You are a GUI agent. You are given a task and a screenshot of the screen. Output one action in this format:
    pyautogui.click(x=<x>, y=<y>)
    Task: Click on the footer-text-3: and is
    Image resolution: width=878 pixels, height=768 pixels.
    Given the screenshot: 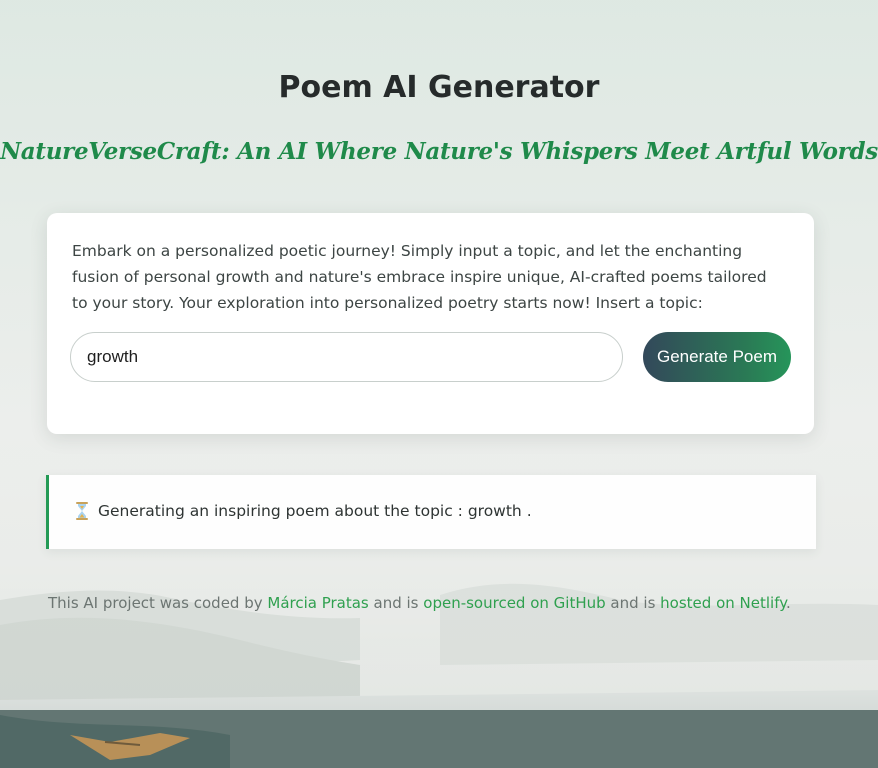 What is the action you would take?
    pyautogui.click(x=633, y=603)
    